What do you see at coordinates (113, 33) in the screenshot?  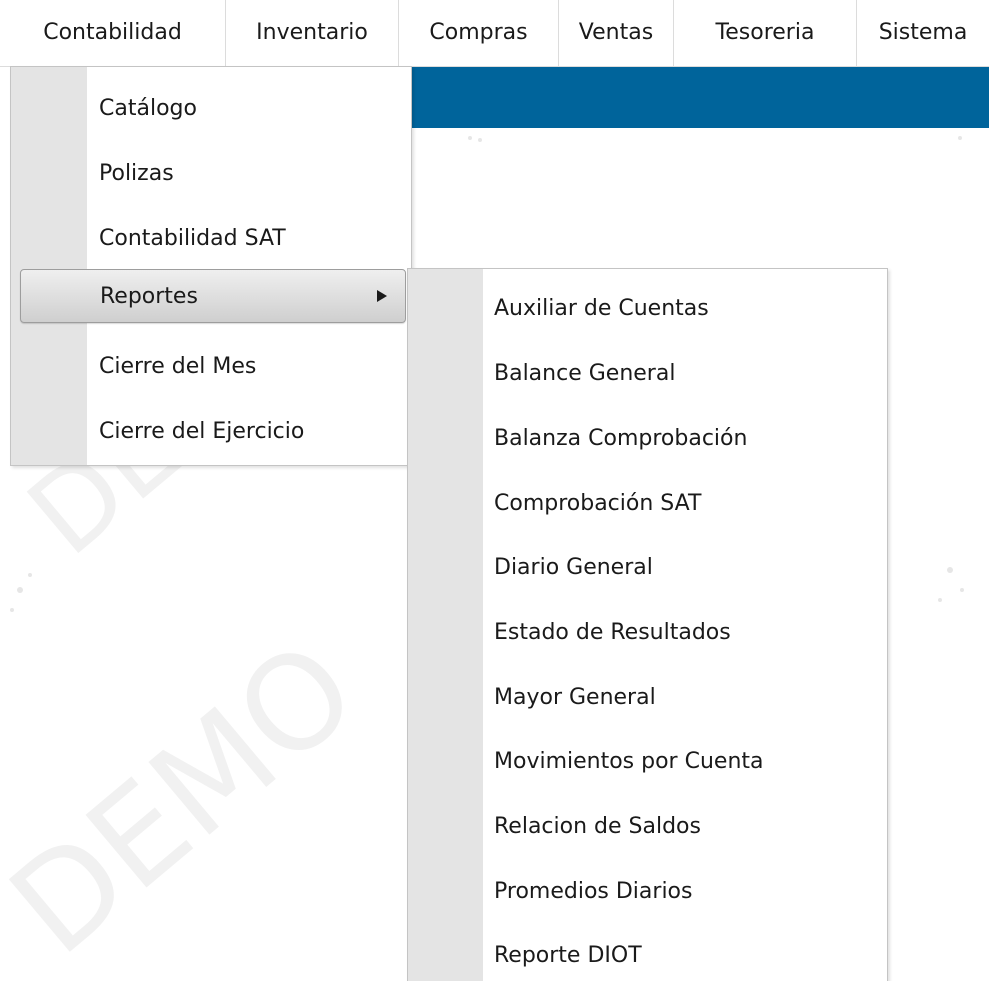 I see `menu-contabilidad: Contabilidad` at bounding box center [113, 33].